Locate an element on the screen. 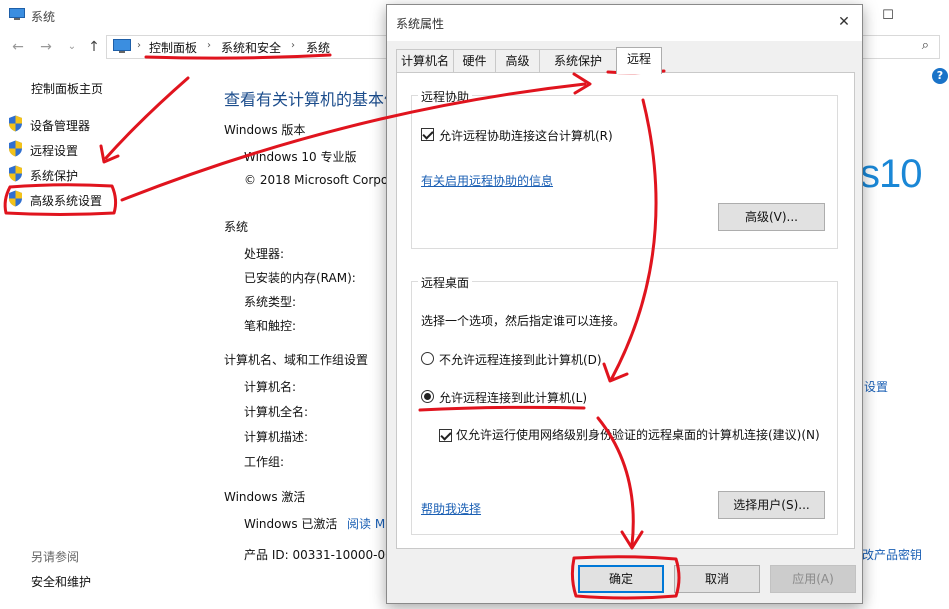 This screenshot has width=949, height=609. search-icon: ⌕ is located at coordinates (925, 45).